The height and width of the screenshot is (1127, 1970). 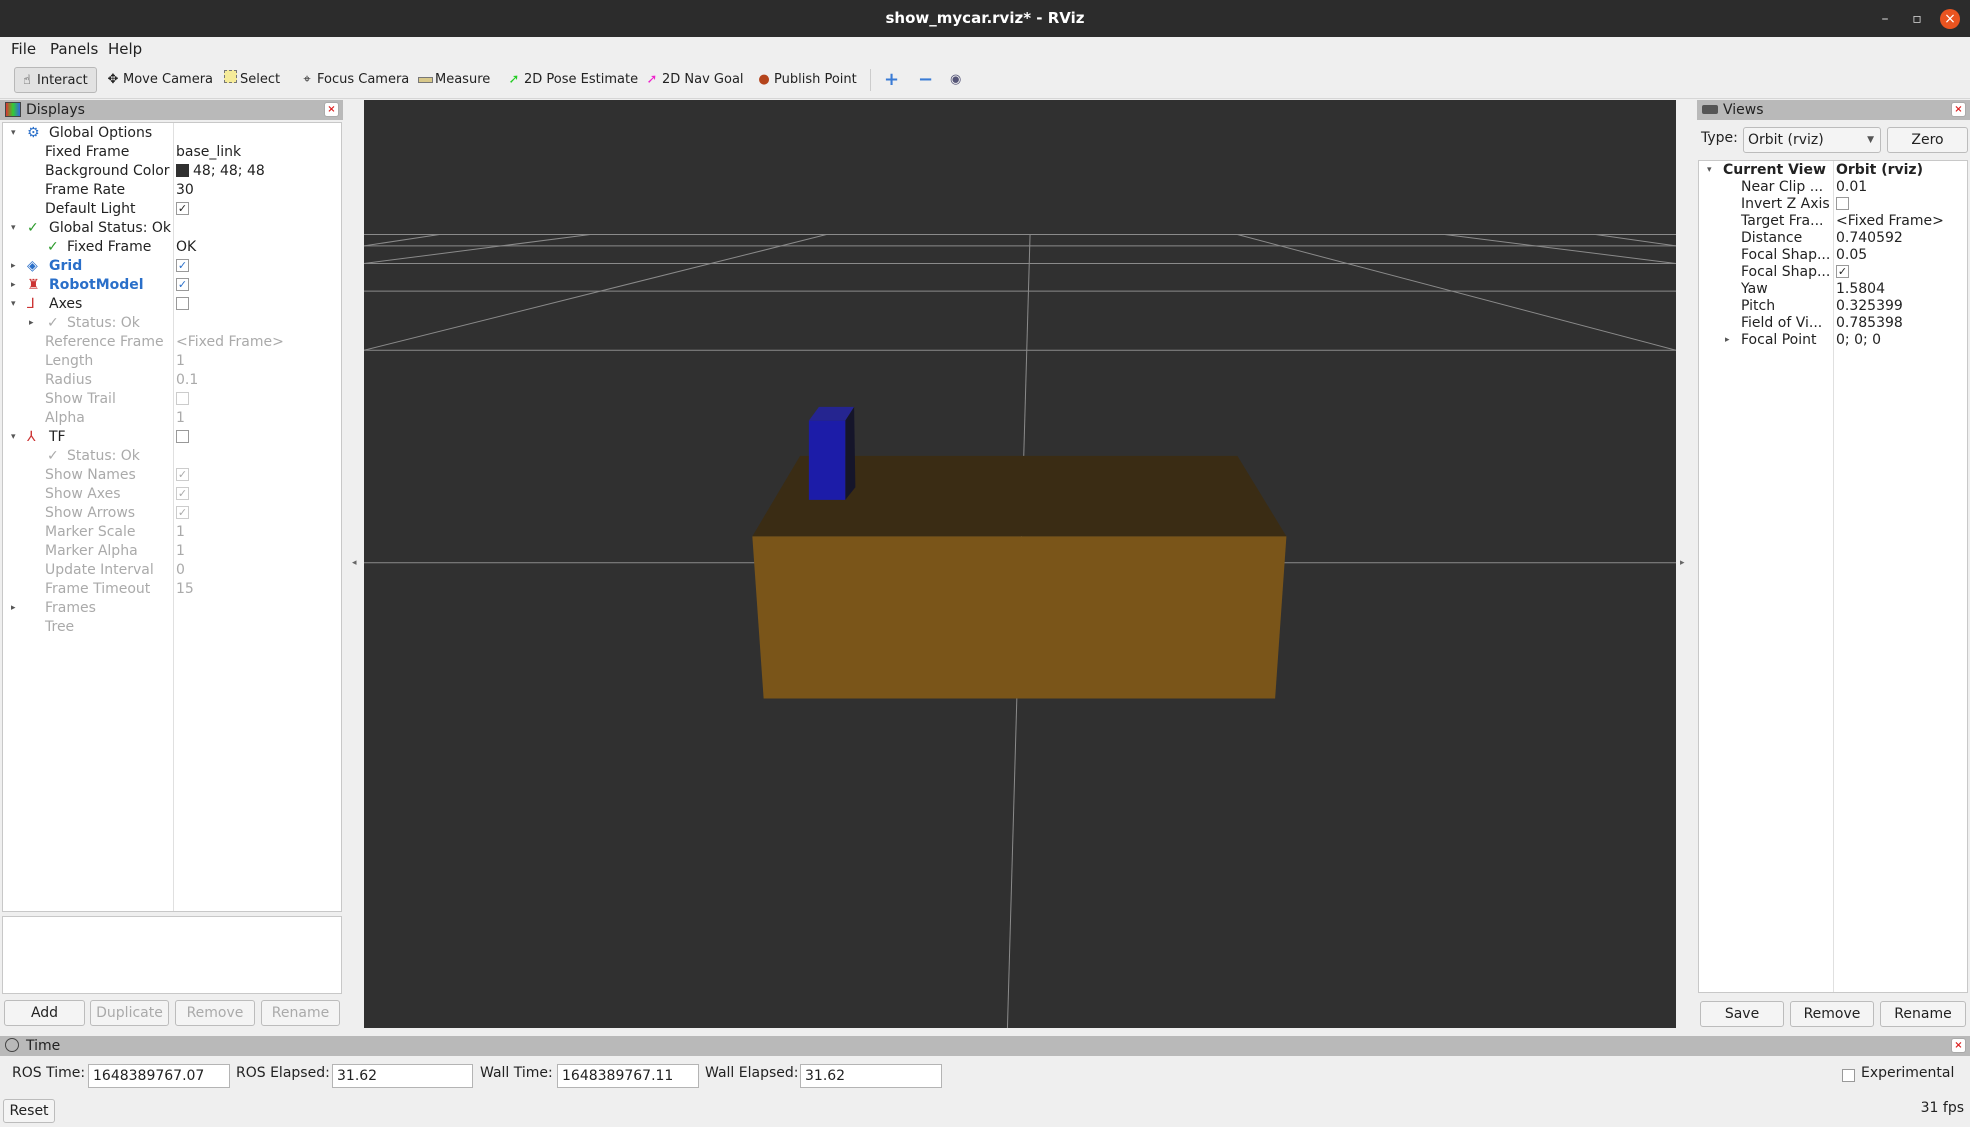 I want to click on property-value: 0.05, so click(x=1851, y=255).